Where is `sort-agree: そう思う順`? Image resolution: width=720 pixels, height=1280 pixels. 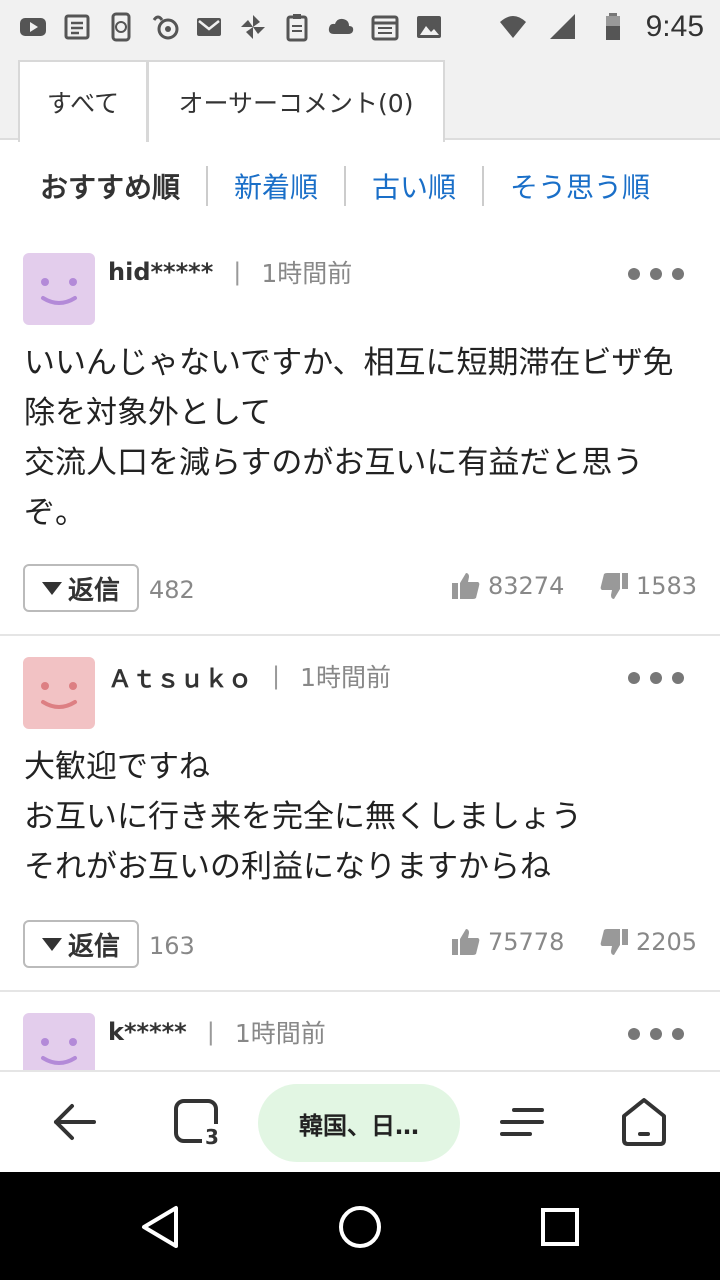 sort-agree: そう思う順 is located at coordinates (580, 186).